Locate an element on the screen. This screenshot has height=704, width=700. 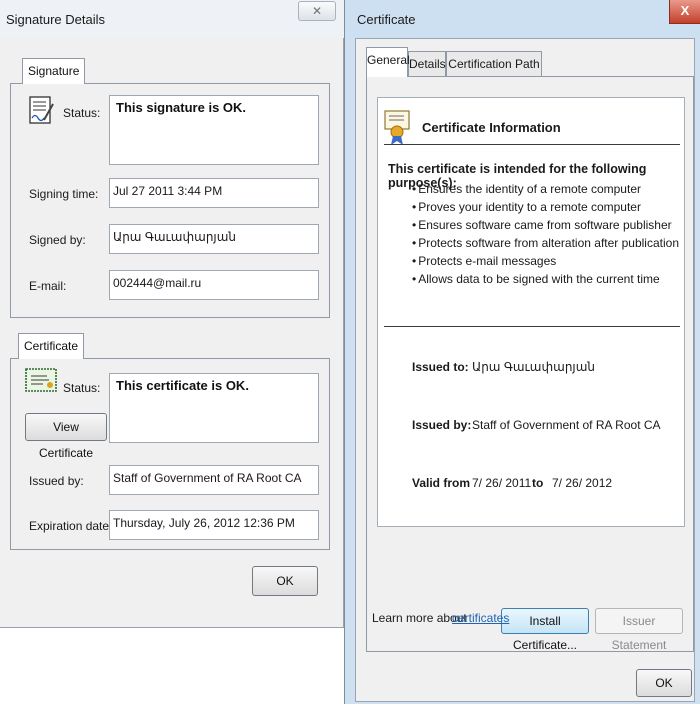
certificate-status-label: Status: is located at coordinates (82, 388).